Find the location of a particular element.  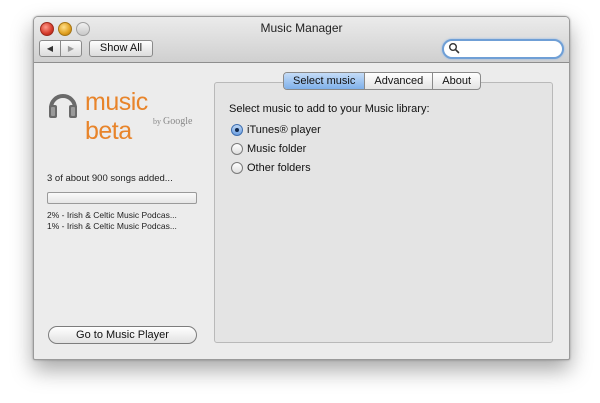

option-label: Other folders is located at coordinates (279, 168).